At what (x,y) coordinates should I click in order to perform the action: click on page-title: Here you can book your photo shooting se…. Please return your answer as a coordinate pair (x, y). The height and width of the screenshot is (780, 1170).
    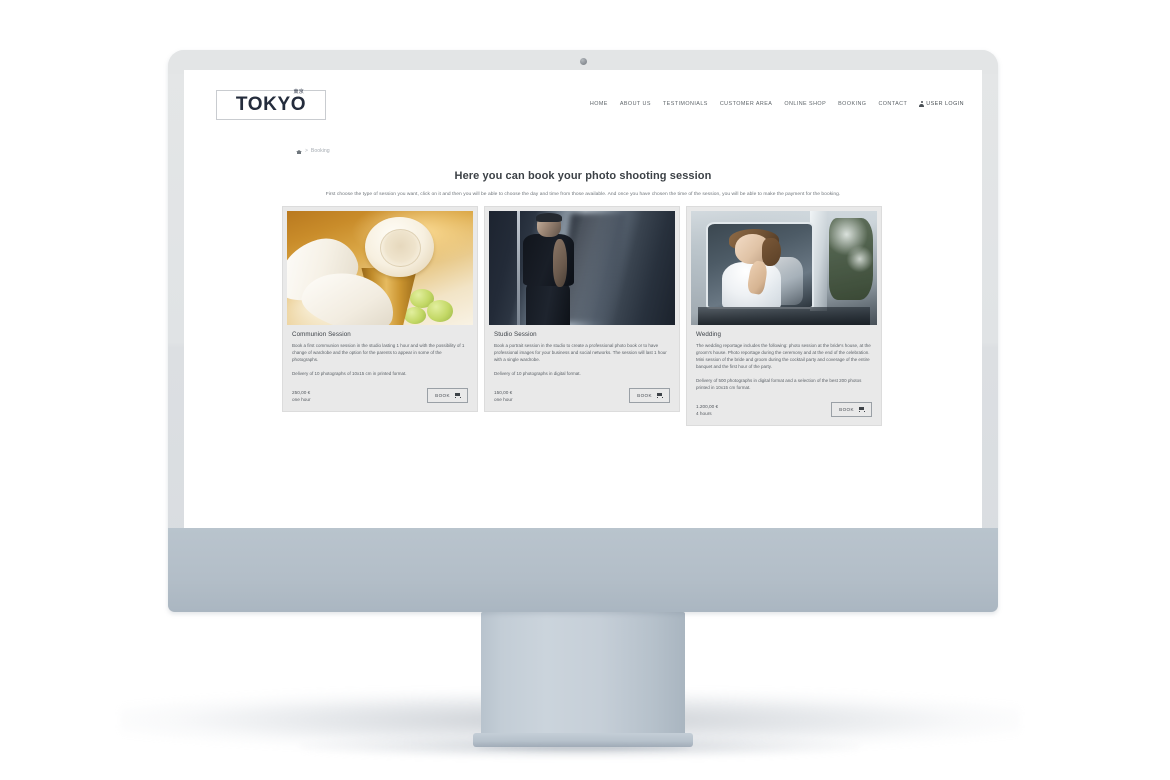
    Looking at the image, I should click on (583, 176).